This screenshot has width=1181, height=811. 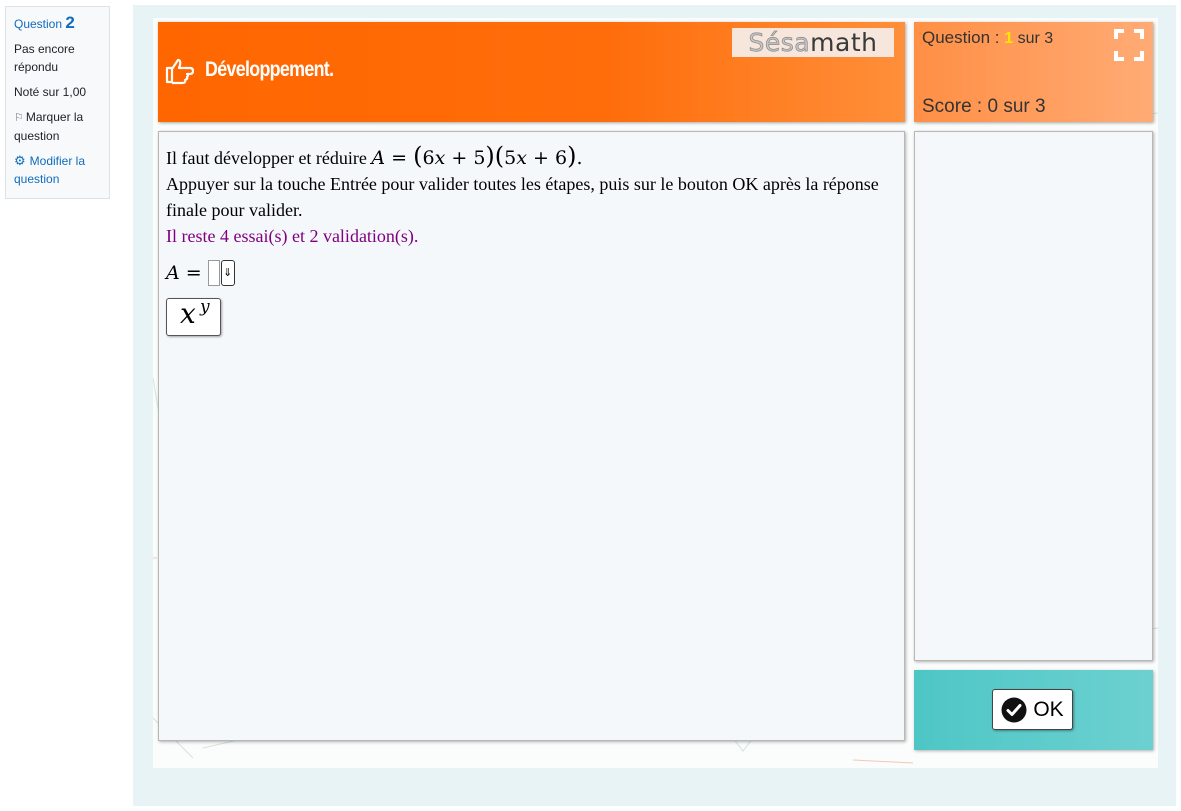 I want to click on ok-label: OK, so click(x=1048, y=709).